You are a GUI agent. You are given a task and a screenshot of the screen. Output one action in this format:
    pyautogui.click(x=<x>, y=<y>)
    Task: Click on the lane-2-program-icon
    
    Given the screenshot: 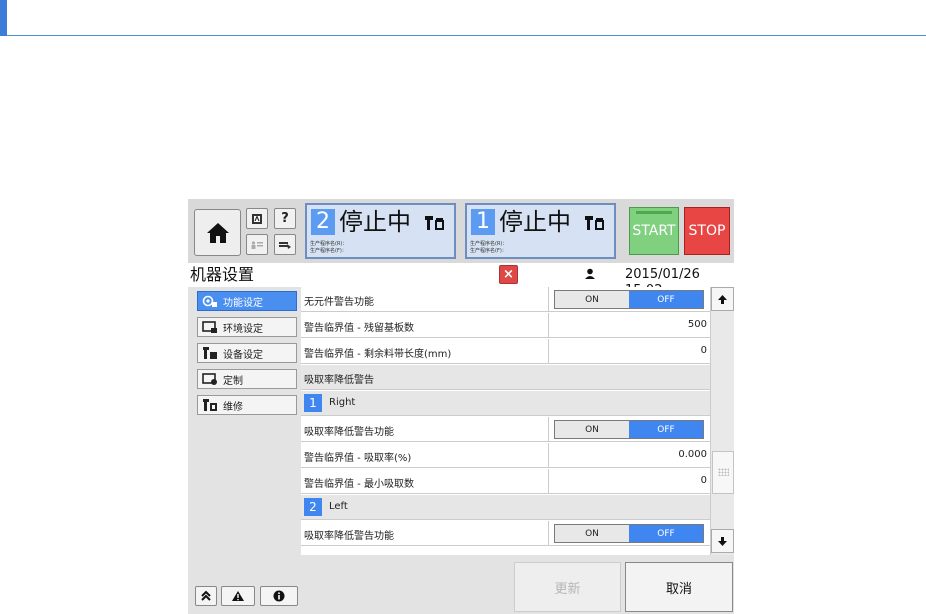 What is the action you would take?
    pyautogui.click(x=434, y=223)
    